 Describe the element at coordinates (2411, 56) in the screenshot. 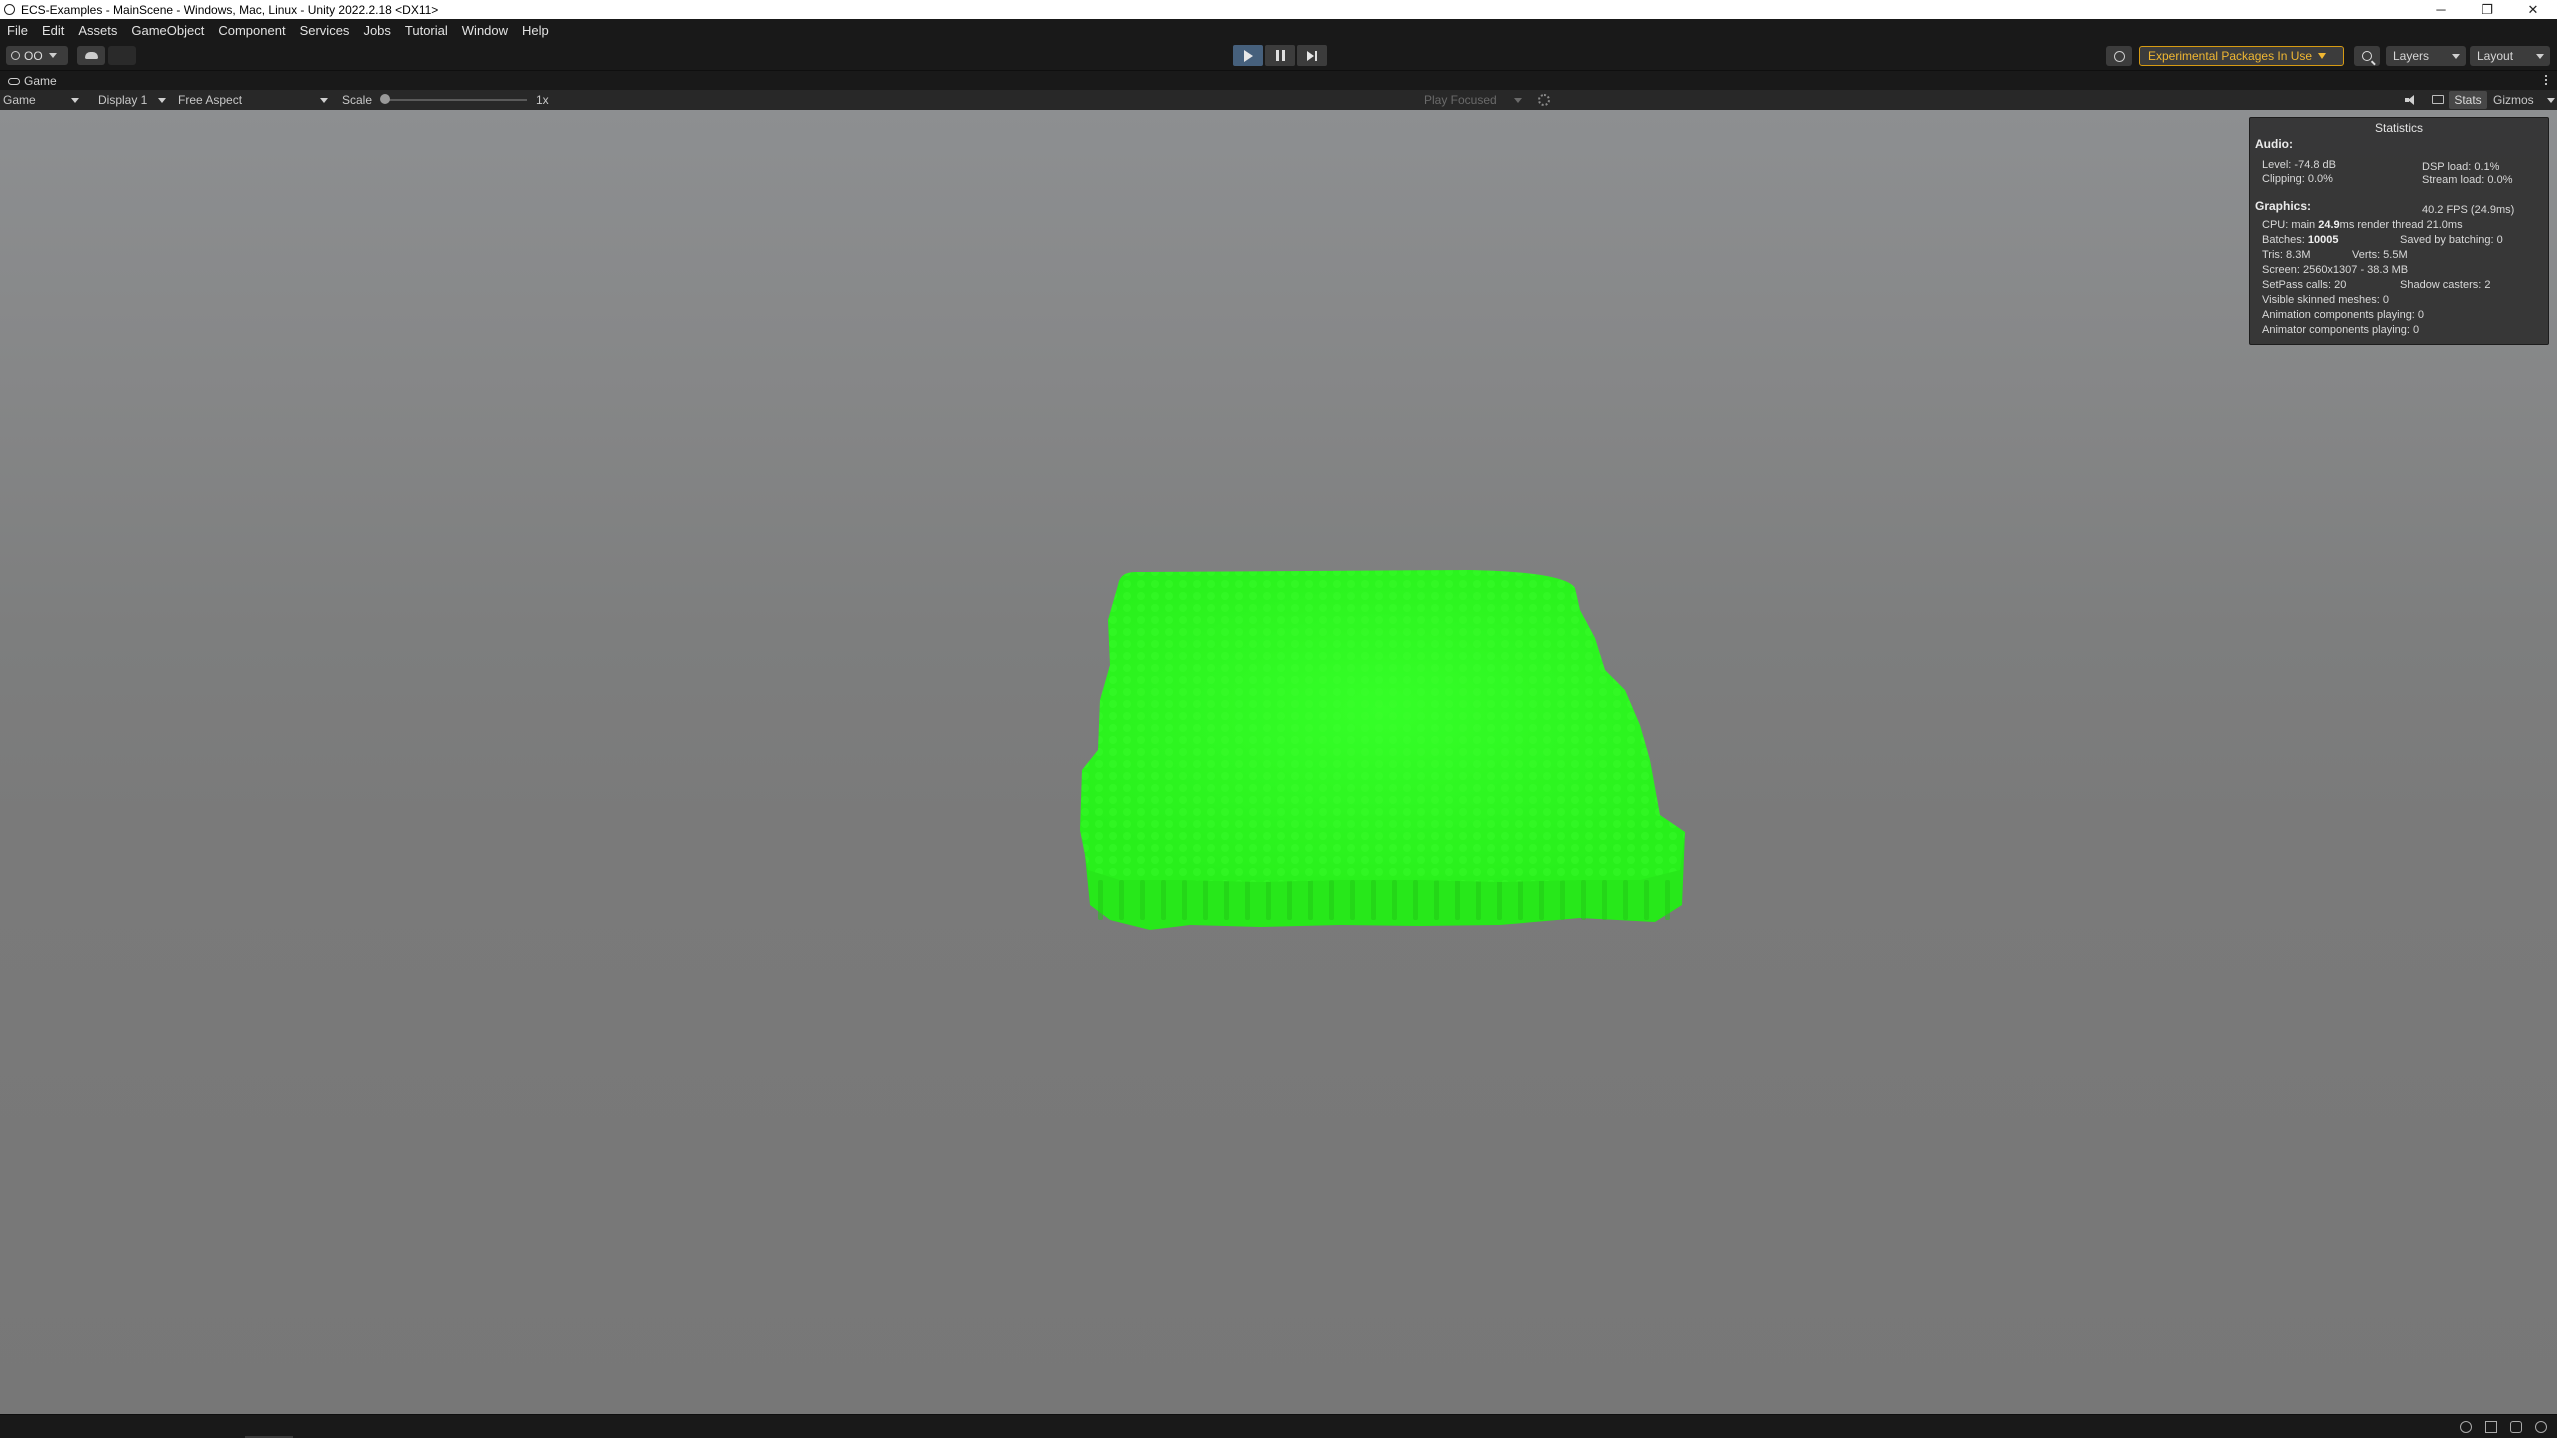

I see `layers-label: Layers` at that location.